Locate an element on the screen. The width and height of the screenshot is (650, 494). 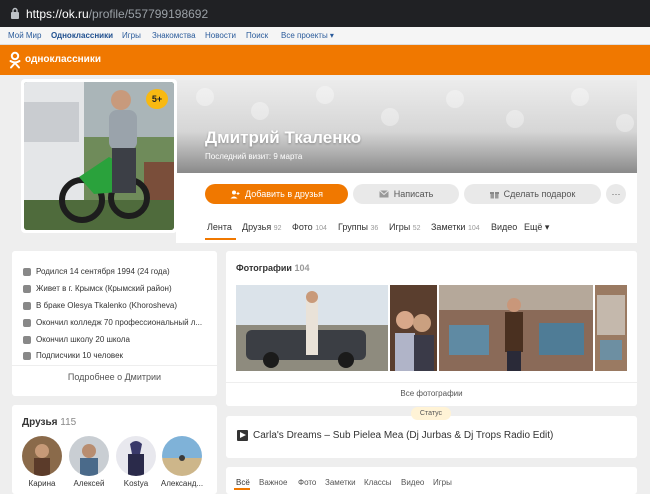
tab-groups: Группы 36 is located at coordinates (358, 227).